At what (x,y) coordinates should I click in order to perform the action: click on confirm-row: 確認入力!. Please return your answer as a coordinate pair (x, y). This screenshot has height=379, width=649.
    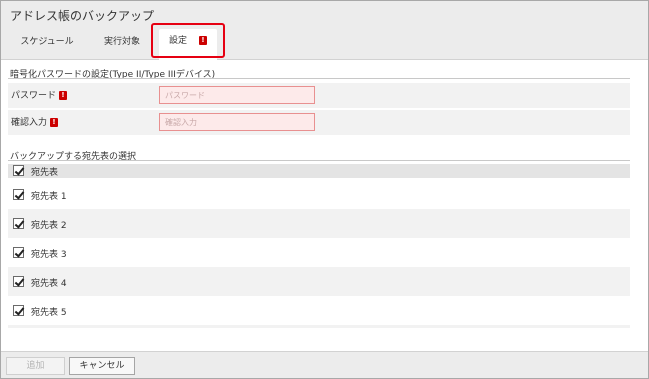
    Looking at the image, I should click on (319, 122).